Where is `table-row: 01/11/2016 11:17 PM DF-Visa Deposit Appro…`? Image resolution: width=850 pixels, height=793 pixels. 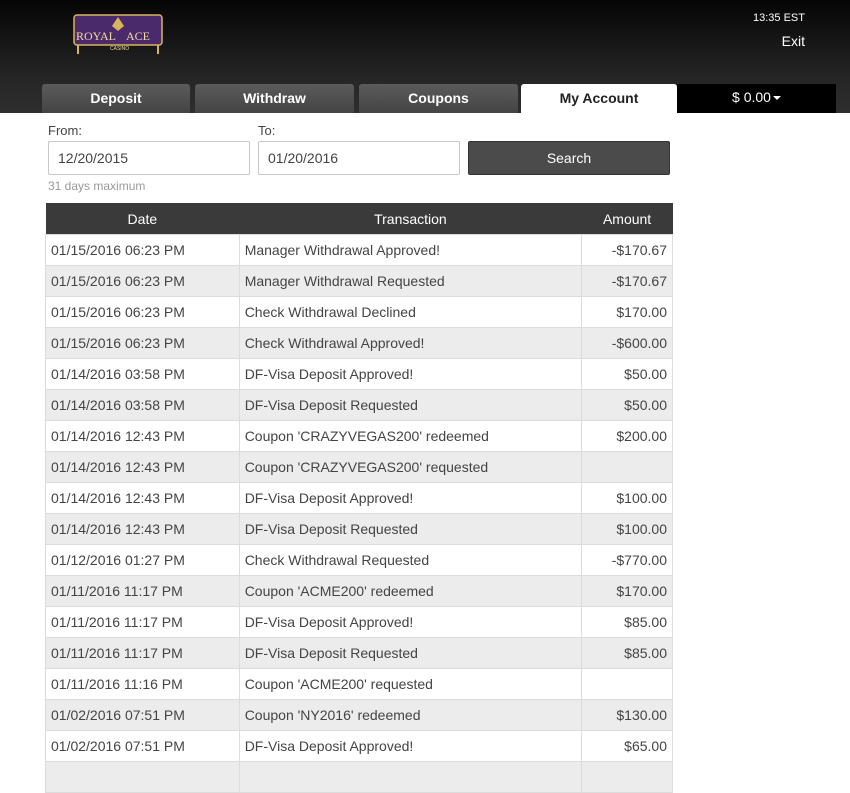 table-row: 01/11/2016 11:17 PM DF-Visa Deposit Appro… is located at coordinates (359, 622).